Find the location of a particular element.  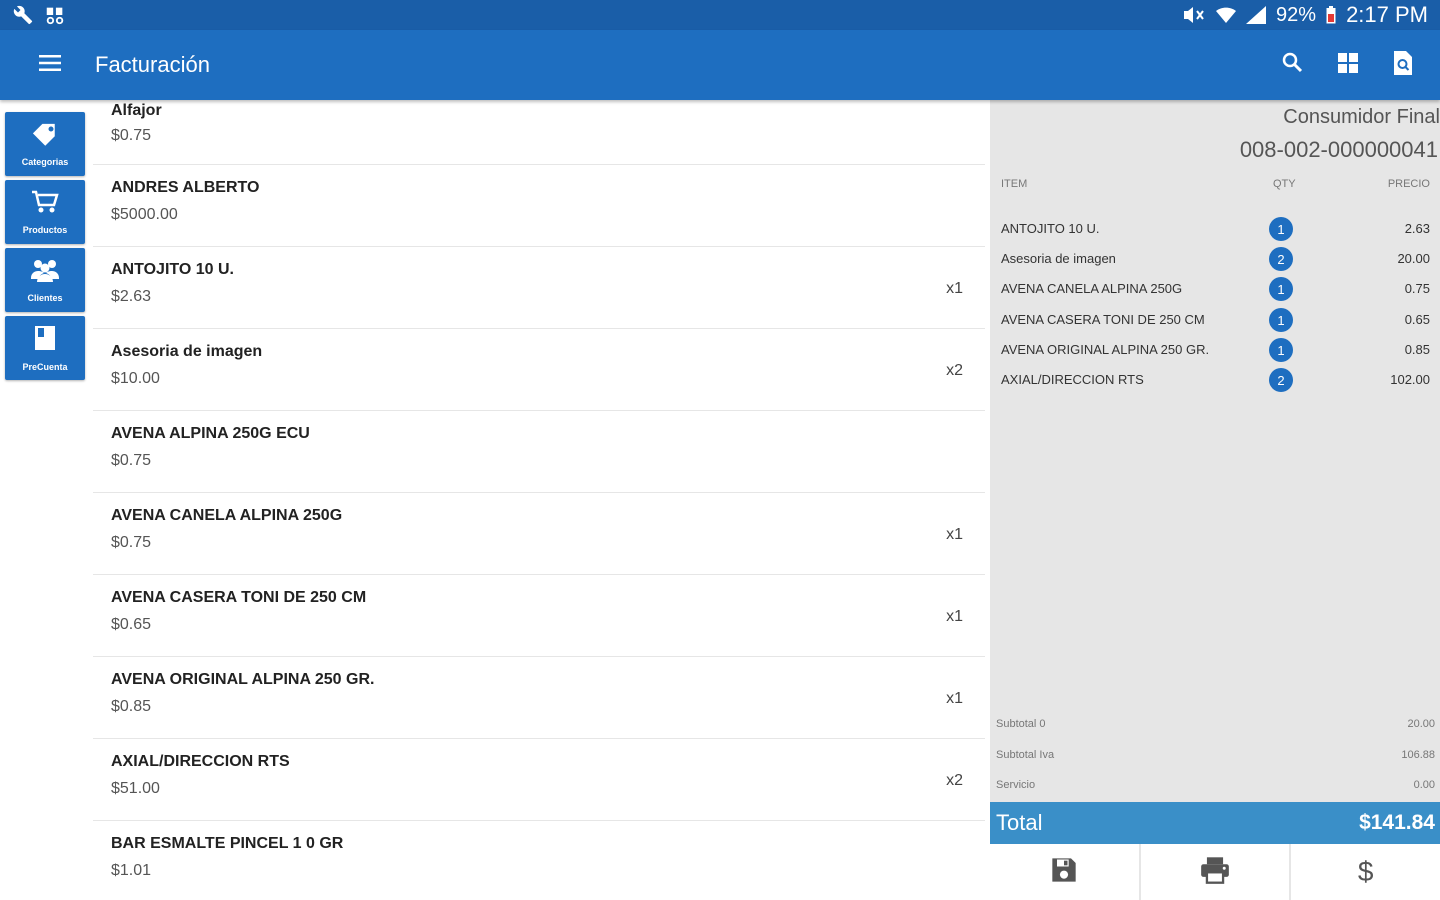

invoice-item-row: AVENA ORIGINAL ALPINA 250 GR. 1 0.85 is located at coordinates (1215, 350).